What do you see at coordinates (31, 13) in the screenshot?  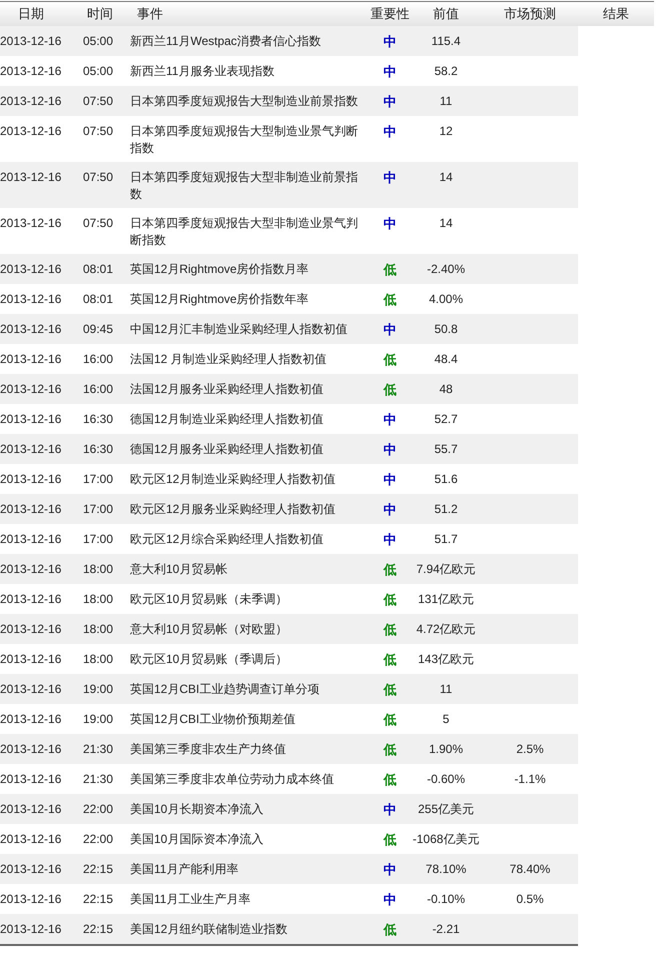 I see `column-header: 日期` at bounding box center [31, 13].